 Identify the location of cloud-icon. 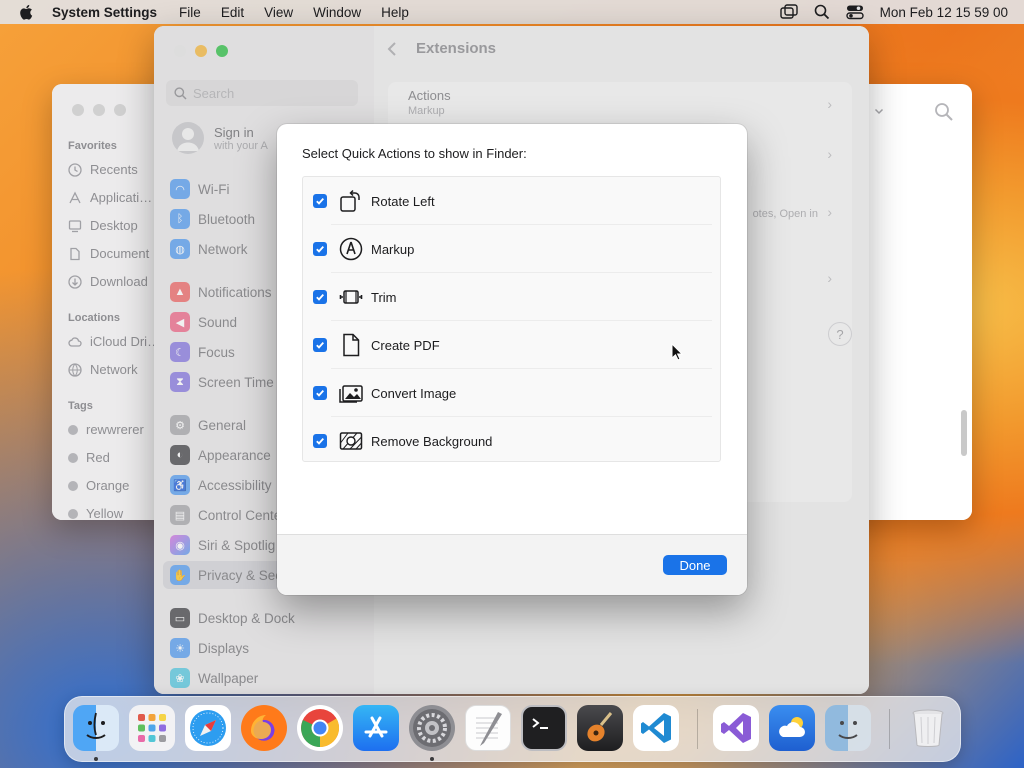
(75, 341).